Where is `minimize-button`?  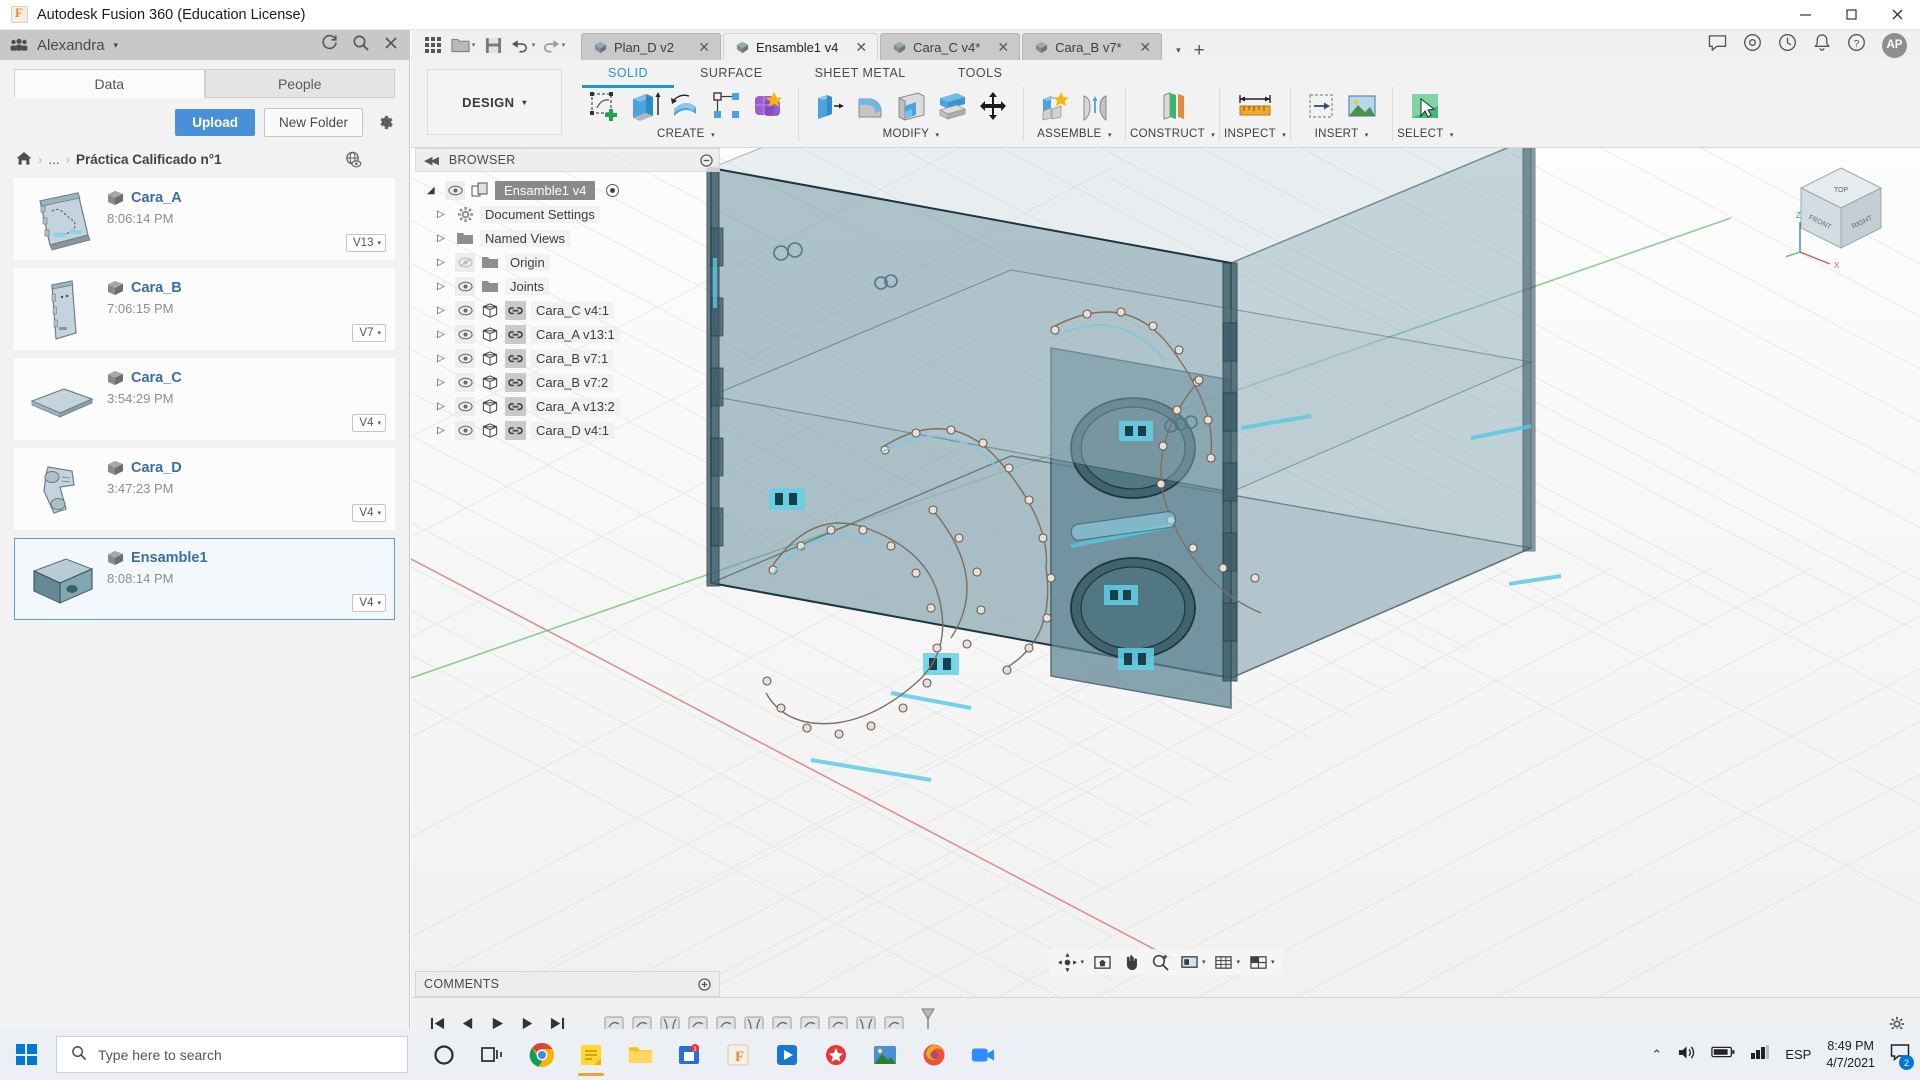 minimize-button is located at coordinates (1805, 15).